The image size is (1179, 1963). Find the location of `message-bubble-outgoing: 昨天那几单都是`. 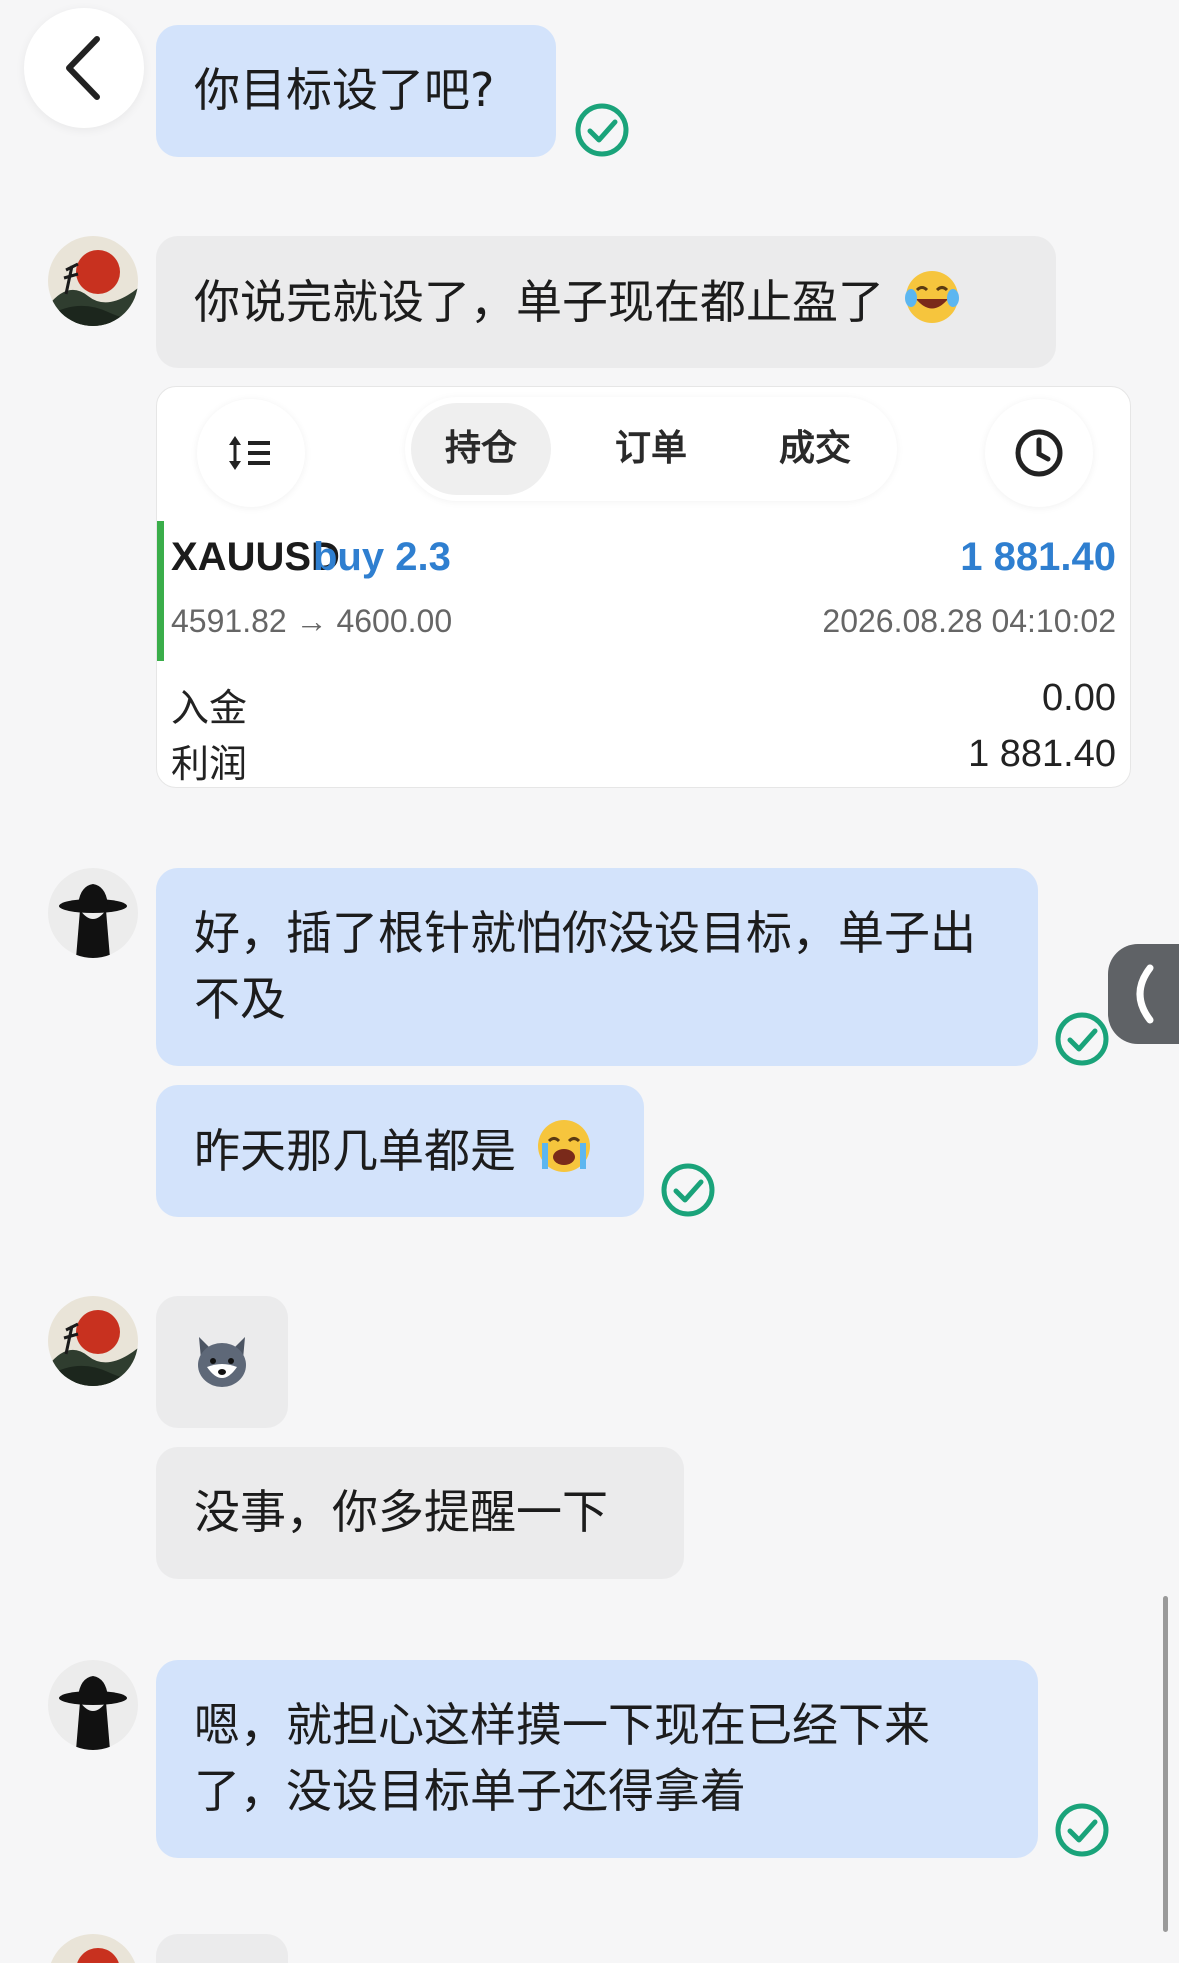

message-bubble-outgoing: 昨天那几单都是 is located at coordinates (400, 1151).